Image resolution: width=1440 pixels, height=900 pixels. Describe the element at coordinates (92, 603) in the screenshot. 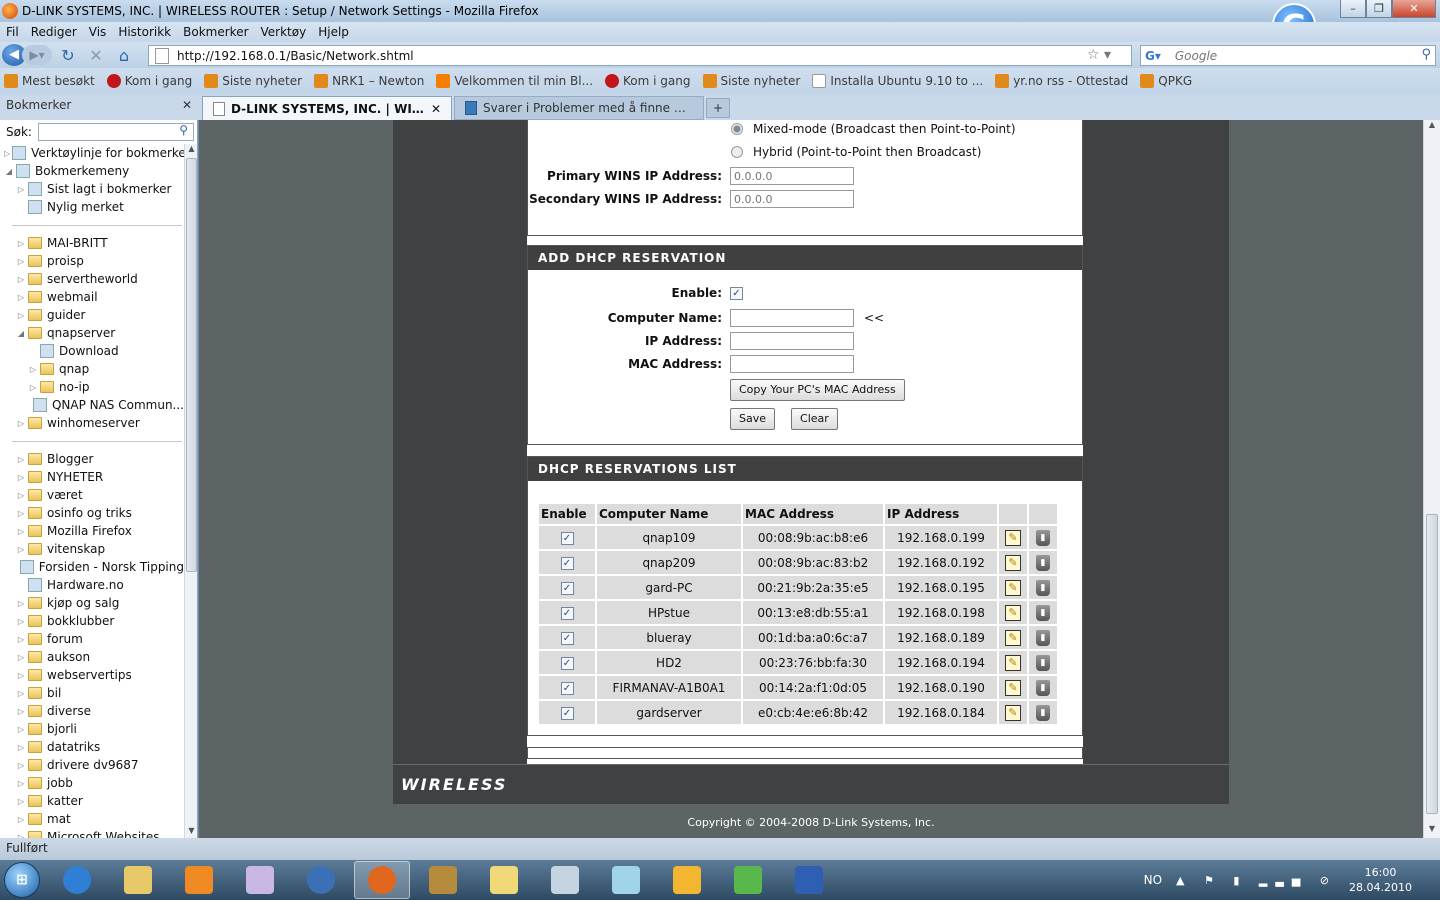

I see `sidebar-item: ▷ kjøp og salg` at that location.